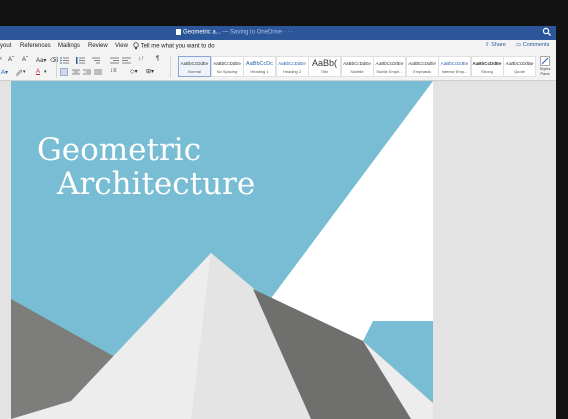 The image size is (568, 419). Describe the element at coordinates (357, 71) in the screenshot. I see `style-name: Subtitle` at that location.